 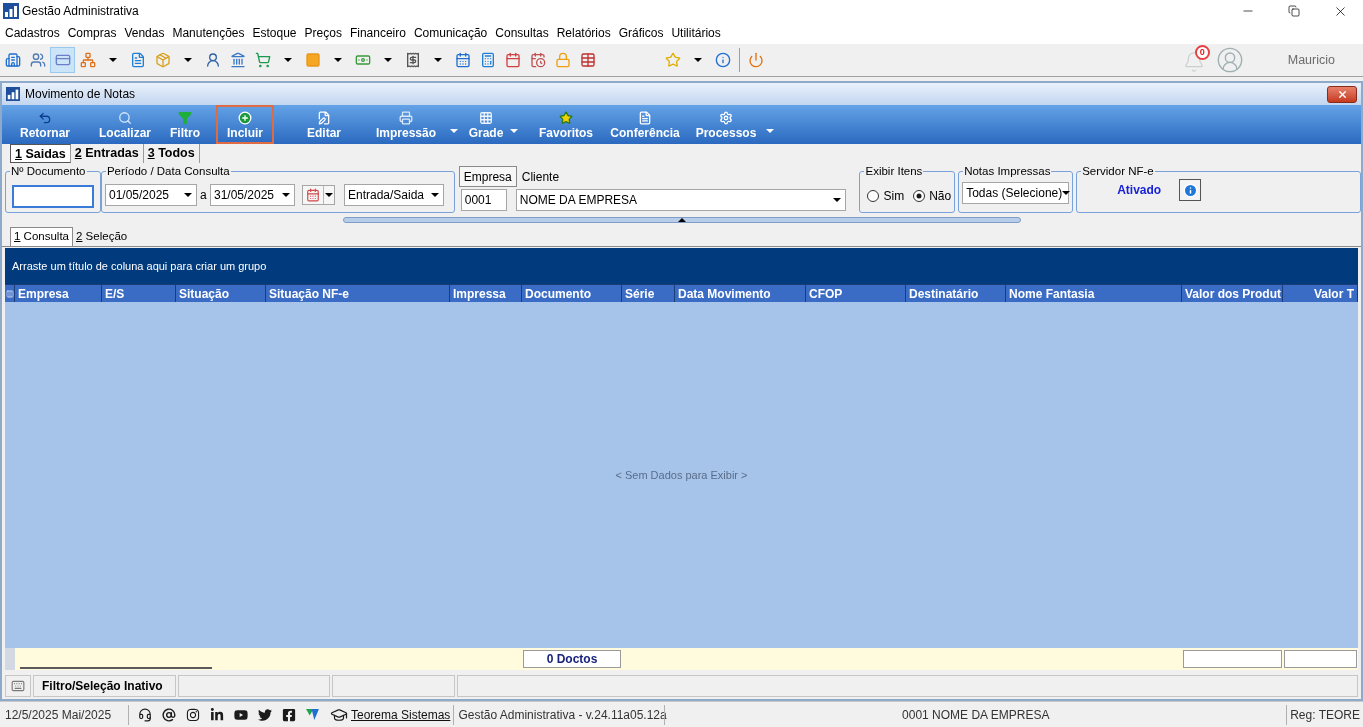 I want to click on status-panel: Filtro/Seleção Inativo, so click(x=104, y=686).